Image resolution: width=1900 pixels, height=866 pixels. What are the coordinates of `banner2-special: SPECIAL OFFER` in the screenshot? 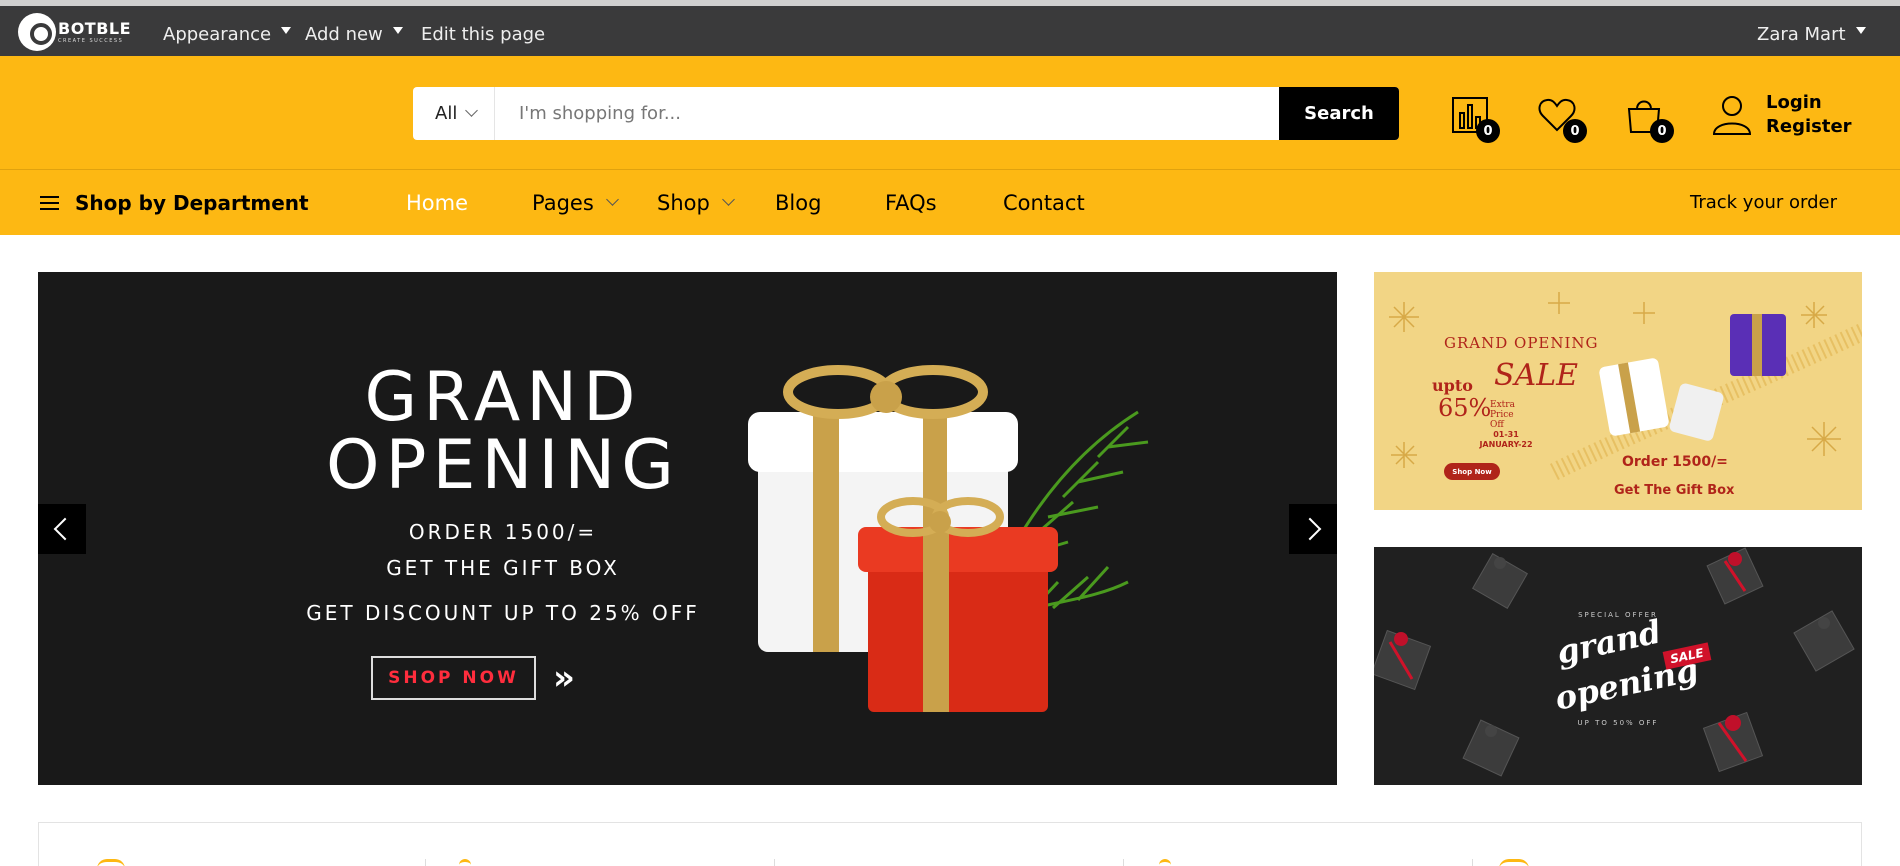 It's located at (1618, 615).